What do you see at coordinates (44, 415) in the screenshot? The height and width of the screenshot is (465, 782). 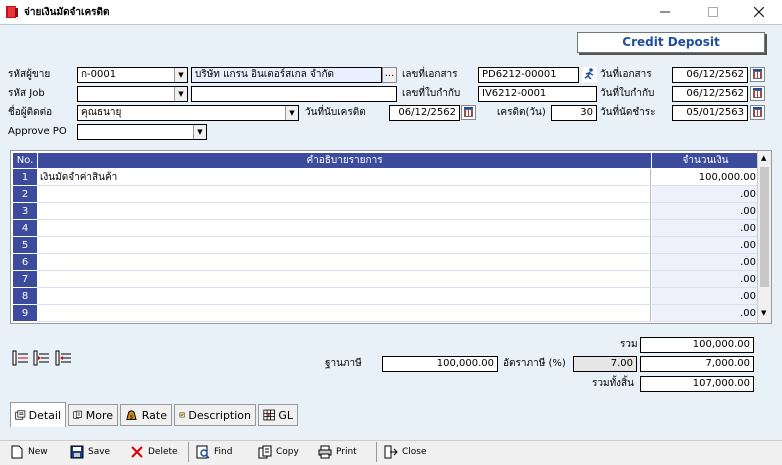 I see `tab-label: Detail` at bounding box center [44, 415].